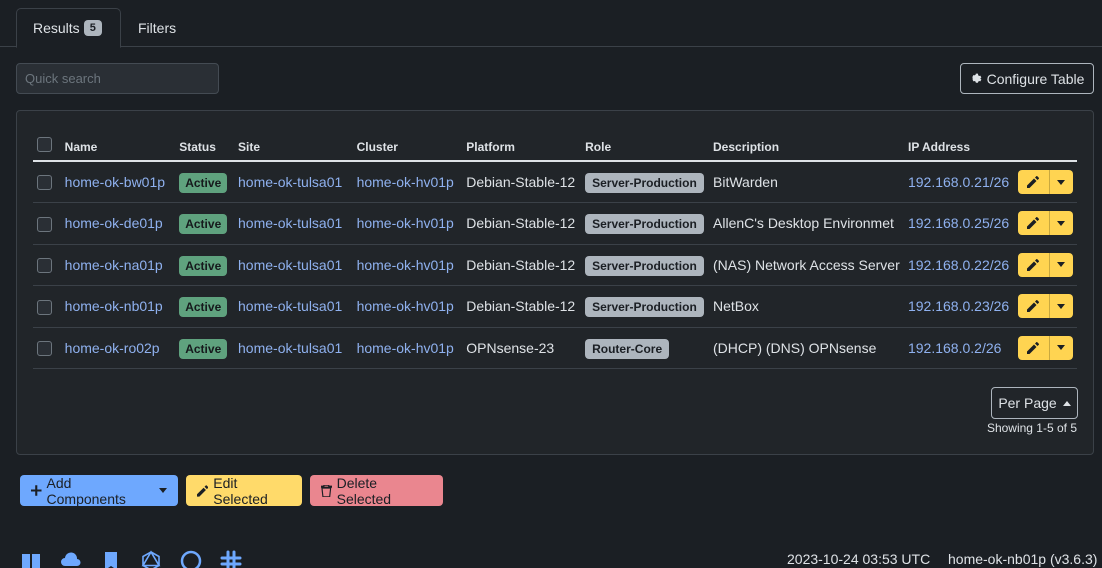 The width and height of the screenshot is (1102, 568). What do you see at coordinates (114, 306) in the screenshot?
I see `device-name-link: home-ok-nb01p` at bounding box center [114, 306].